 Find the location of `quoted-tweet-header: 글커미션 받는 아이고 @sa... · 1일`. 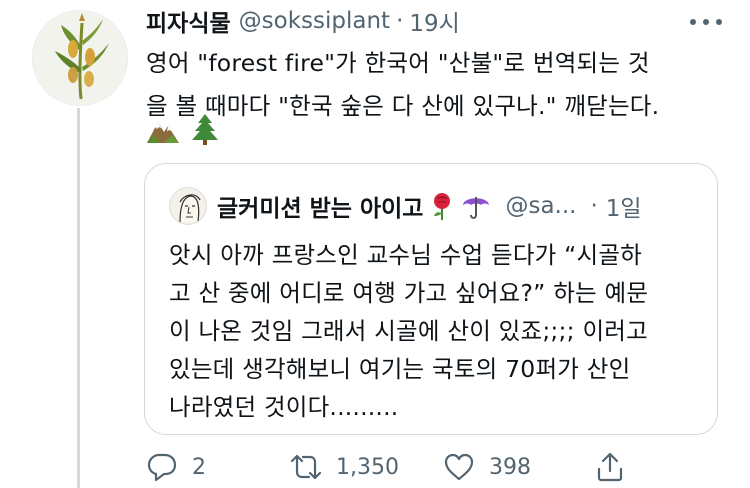

quoted-tweet-header: 글커미션 받는 아이고 @sa... · 1일 is located at coordinates (405, 206).